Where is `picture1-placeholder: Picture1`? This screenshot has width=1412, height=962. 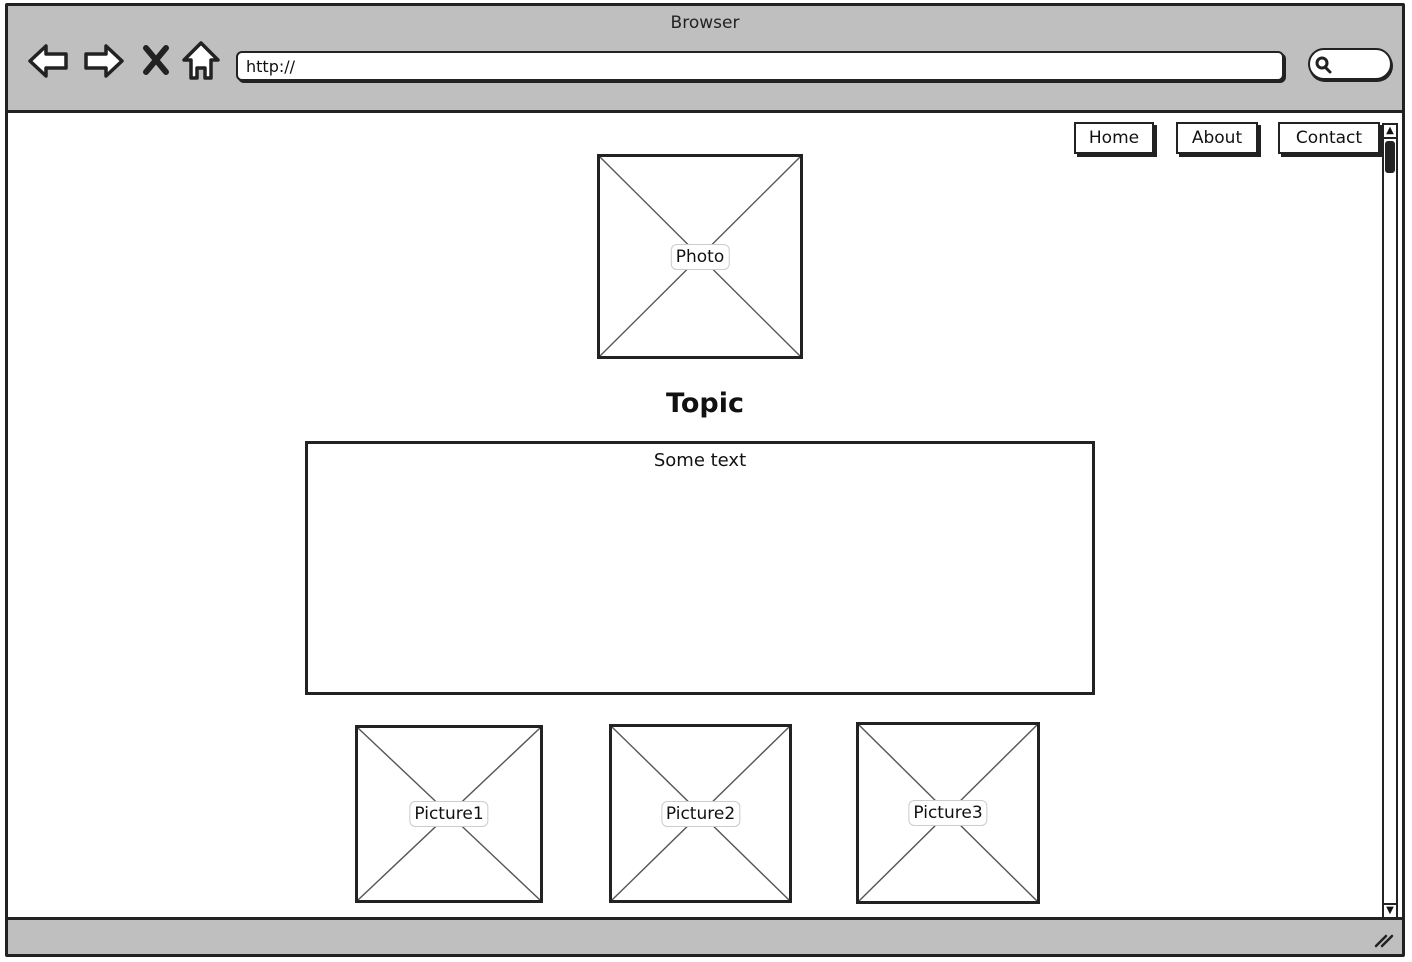
picture1-placeholder: Picture1 is located at coordinates (449, 814).